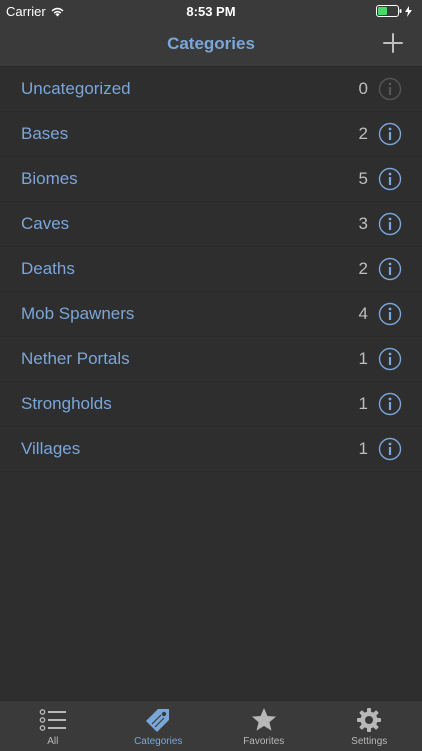  What do you see at coordinates (44, 134) in the screenshot?
I see `category-label: Bases` at bounding box center [44, 134].